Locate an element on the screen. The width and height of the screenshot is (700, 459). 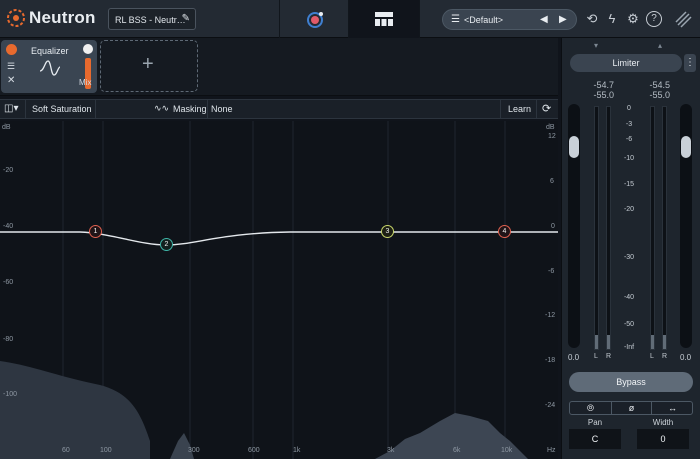
left-rms-readout: -55.0 is located at coordinates (603, 95).